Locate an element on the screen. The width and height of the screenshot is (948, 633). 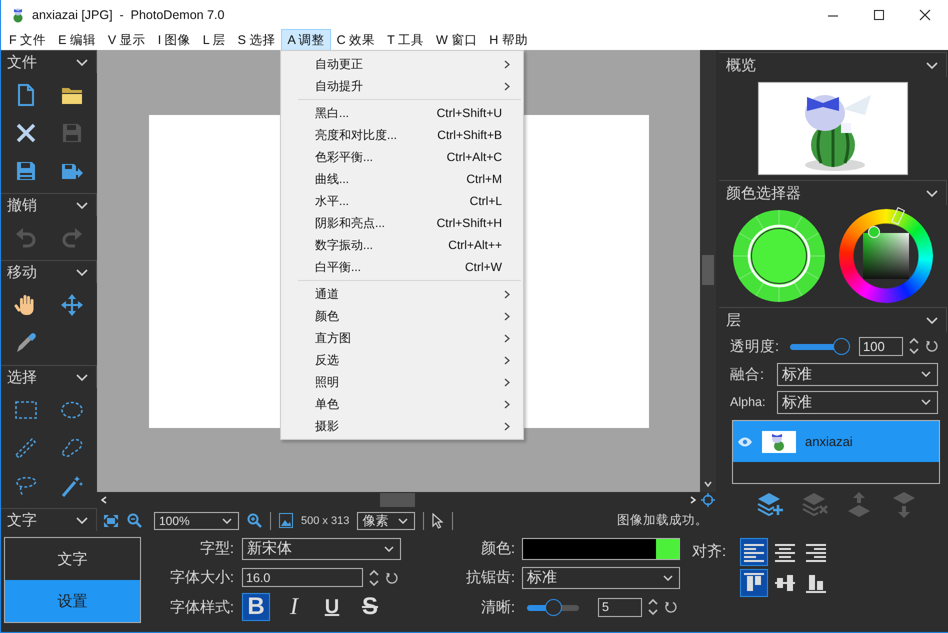
magic-wand-icon is located at coordinates (72, 486).